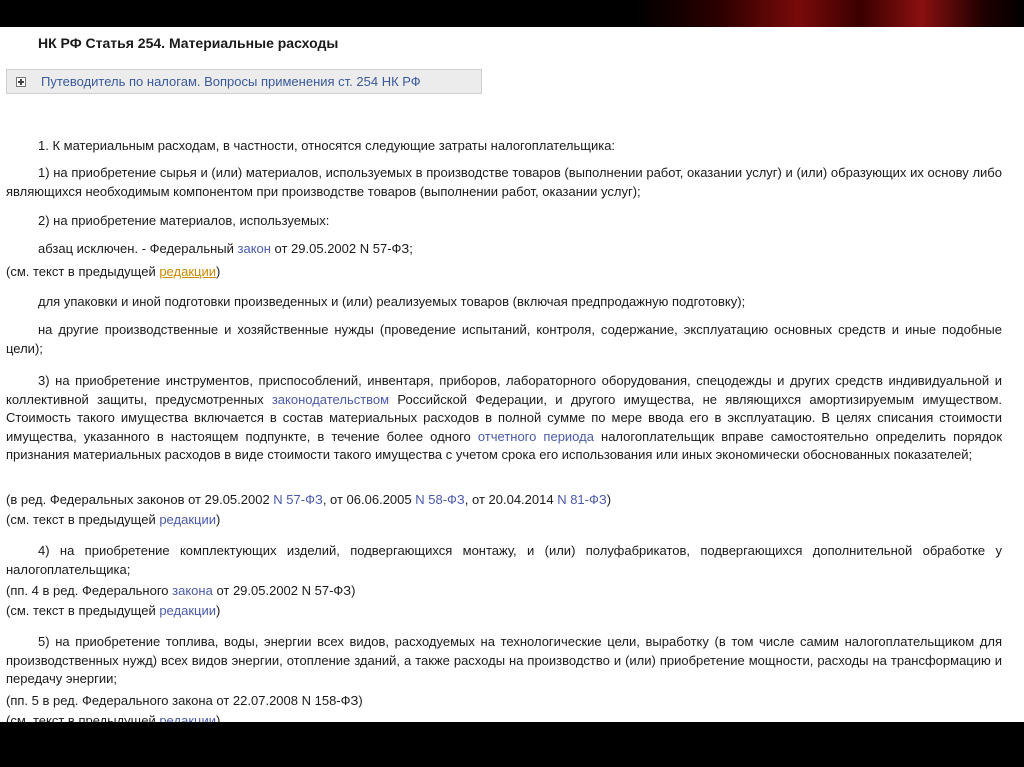  I want to click on excluded-date: от 29.05.2002 N 57-ФЗ;, so click(341, 248).